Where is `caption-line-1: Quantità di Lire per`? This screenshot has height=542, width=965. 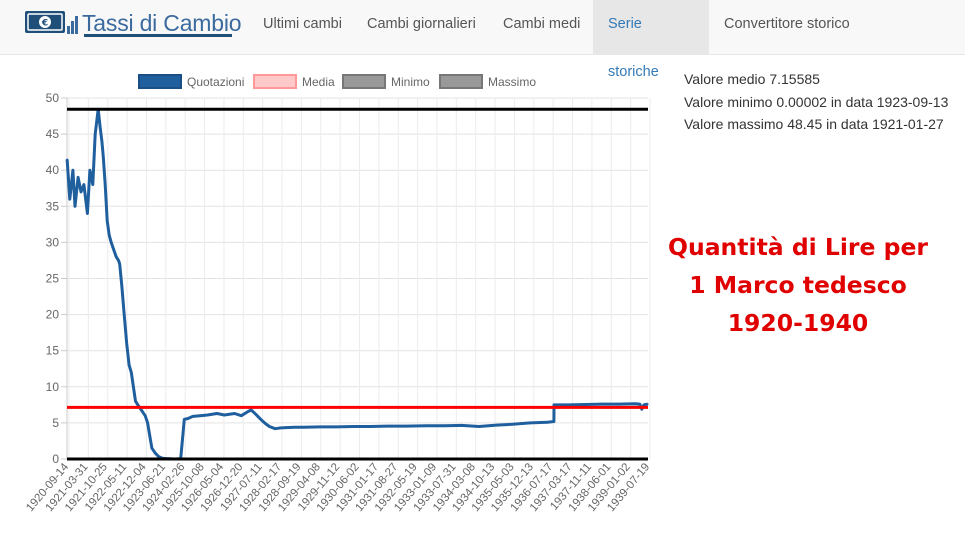
caption-line-1: Quantità di Lire per is located at coordinates (797, 247).